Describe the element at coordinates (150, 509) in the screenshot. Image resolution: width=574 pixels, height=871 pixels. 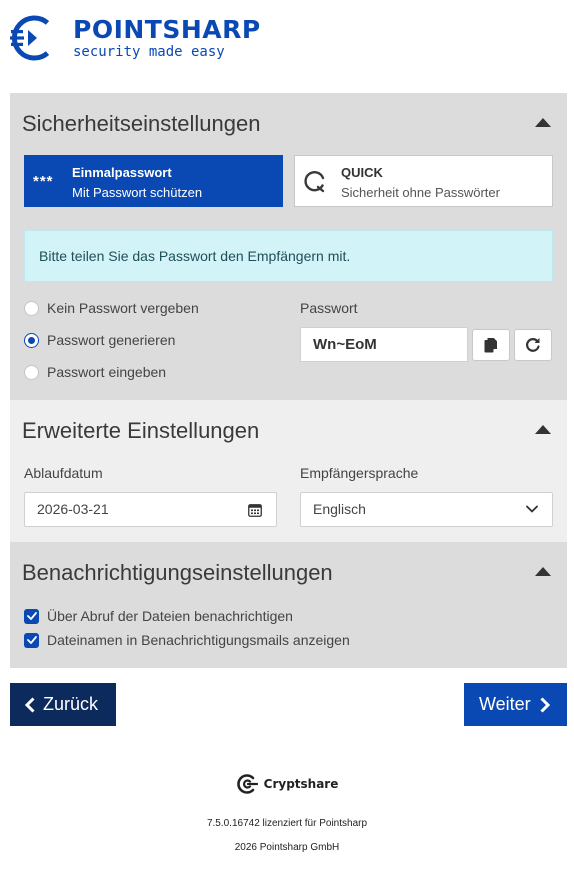
I see `expiry-date-input: 2026-03-21` at that location.